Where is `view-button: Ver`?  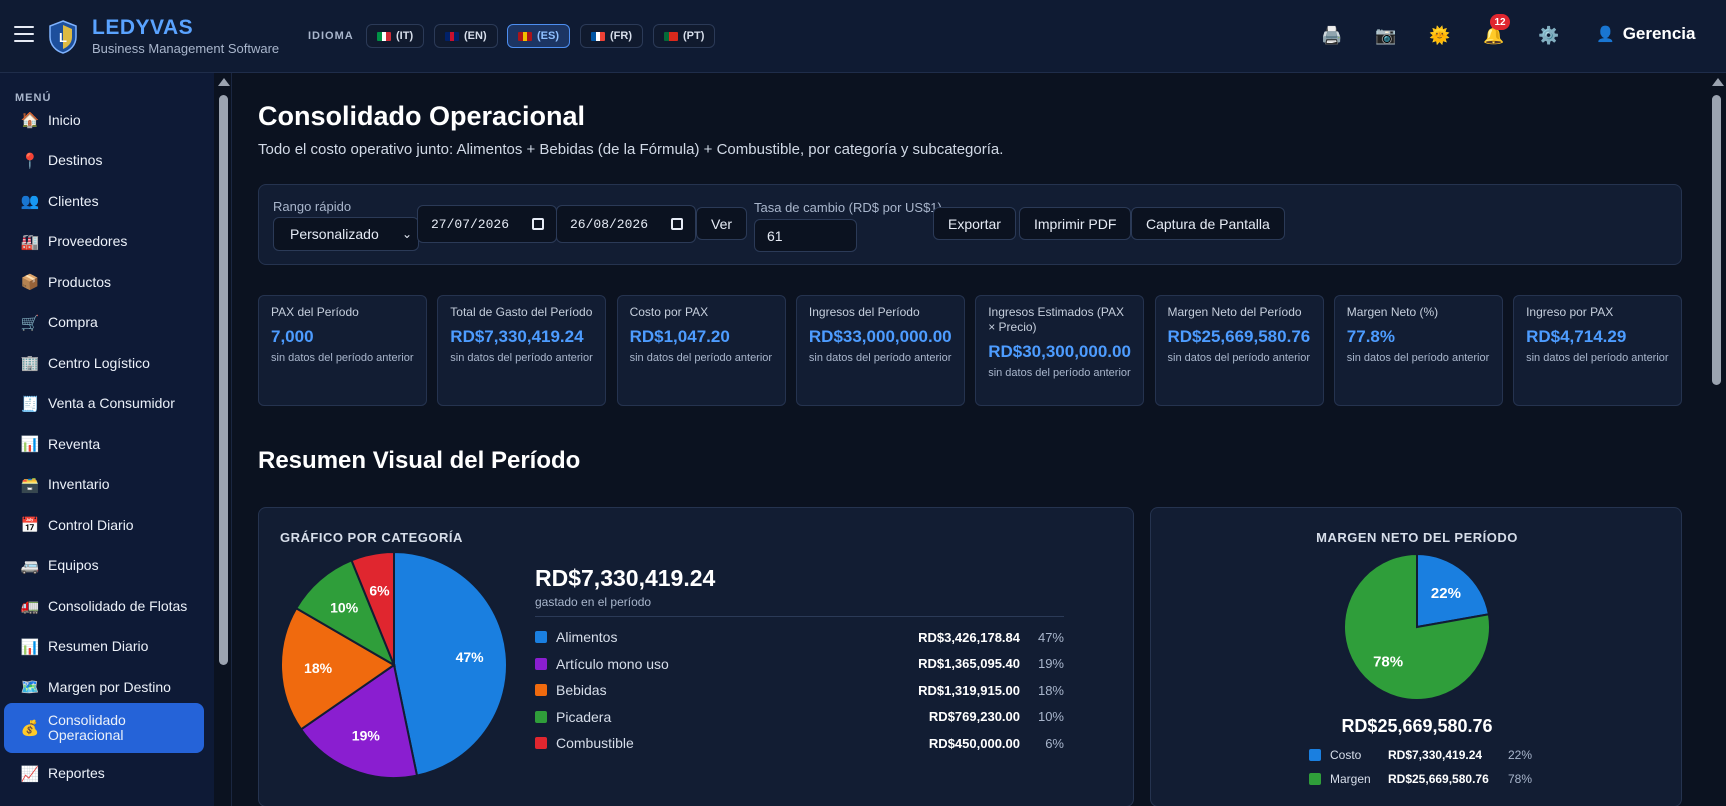
view-button: Ver is located at coordinates (722, 223).